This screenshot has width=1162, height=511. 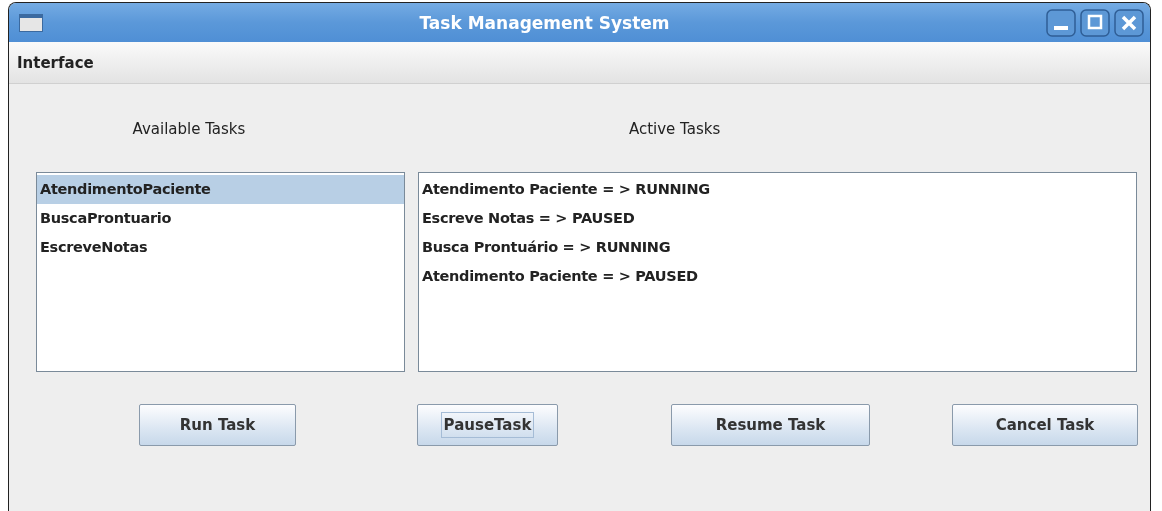 What do you see at coordinates (1095, 22) in the screenshot?
I see `maximize-icon` at bounding box center [1095, 22].